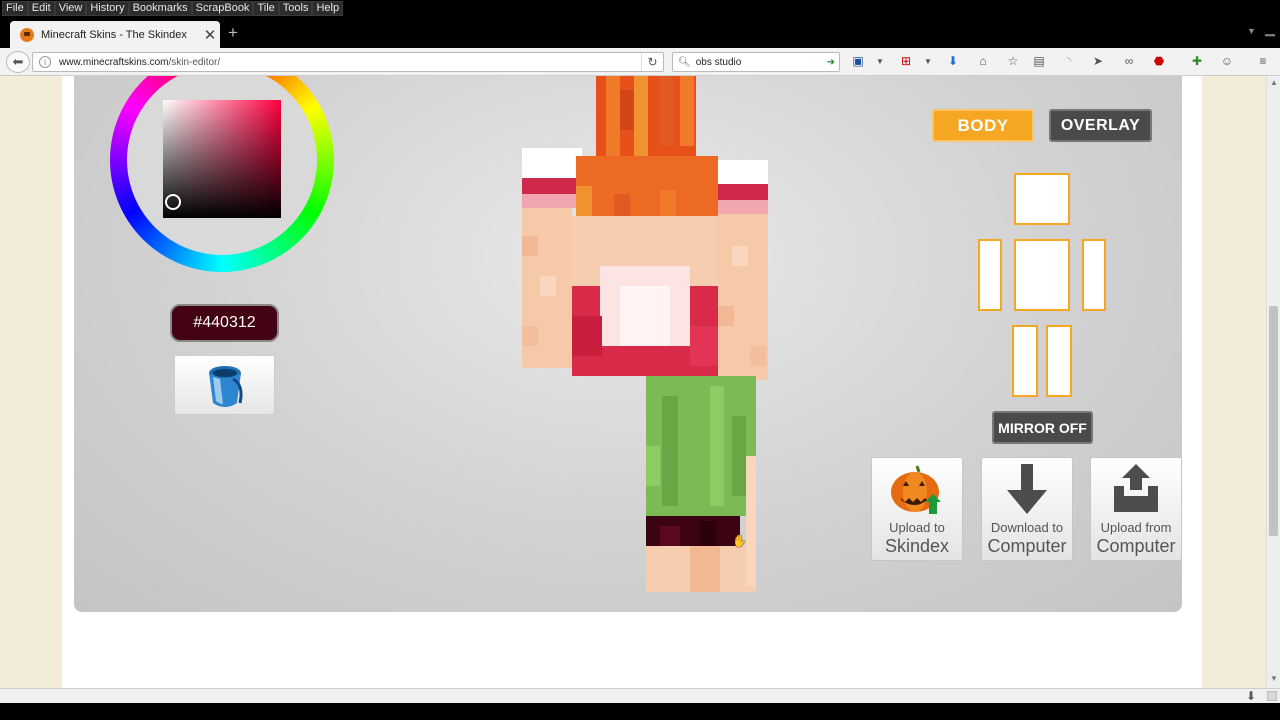  I want to click on bookmark-star-icon: ☆, so click(1013, 61).